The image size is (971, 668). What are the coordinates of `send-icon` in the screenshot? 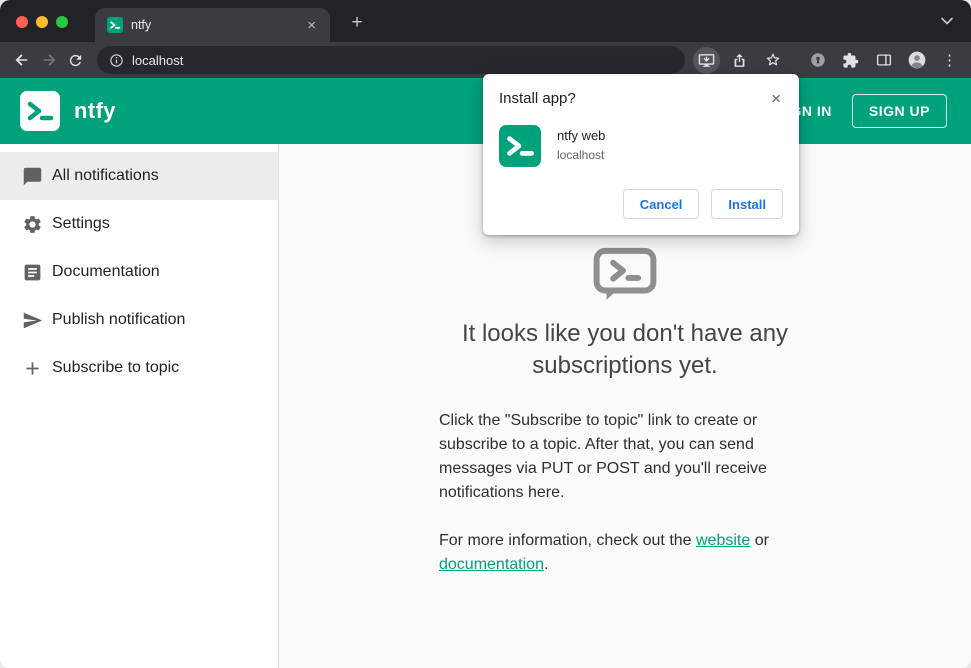 It's located at (32, 320).